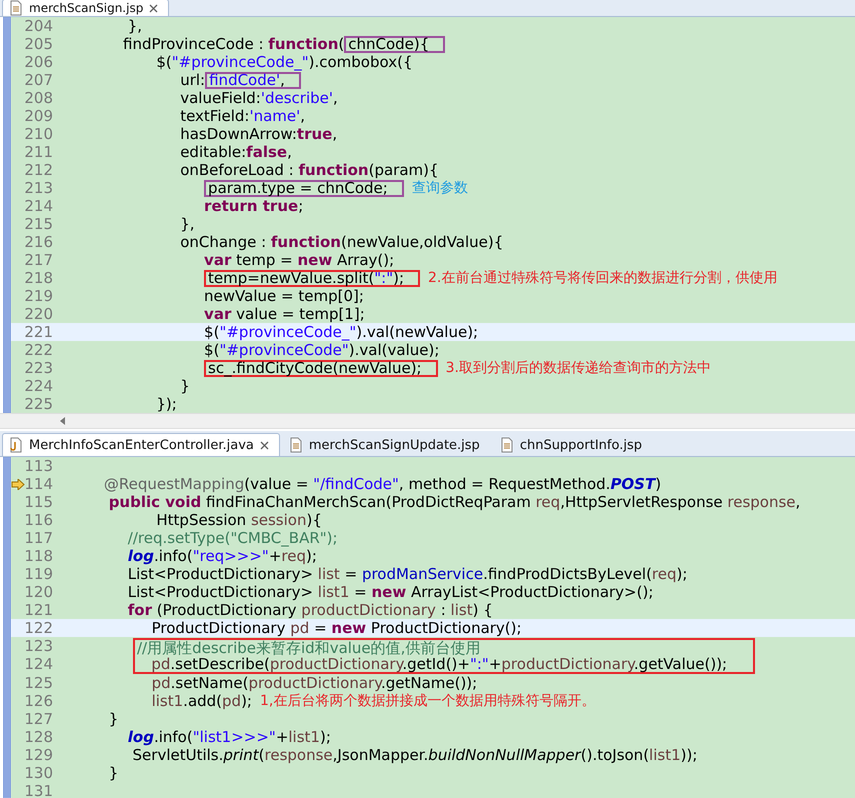  What do you see at coordinates (38, 502) in the screenshot?
I see `line-number: 115` at bounding box center [38, 502].